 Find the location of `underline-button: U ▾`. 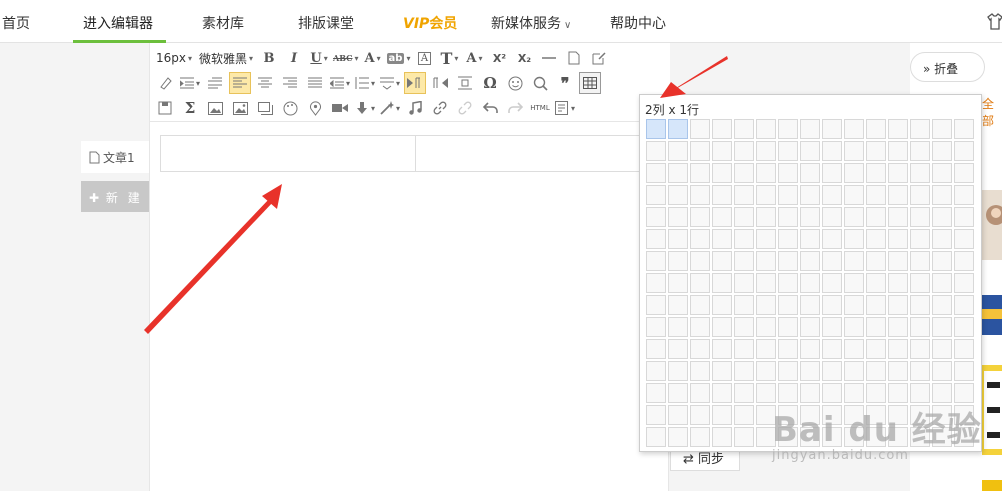

underline-button: U ▾ is located at coordinates (319, 58).